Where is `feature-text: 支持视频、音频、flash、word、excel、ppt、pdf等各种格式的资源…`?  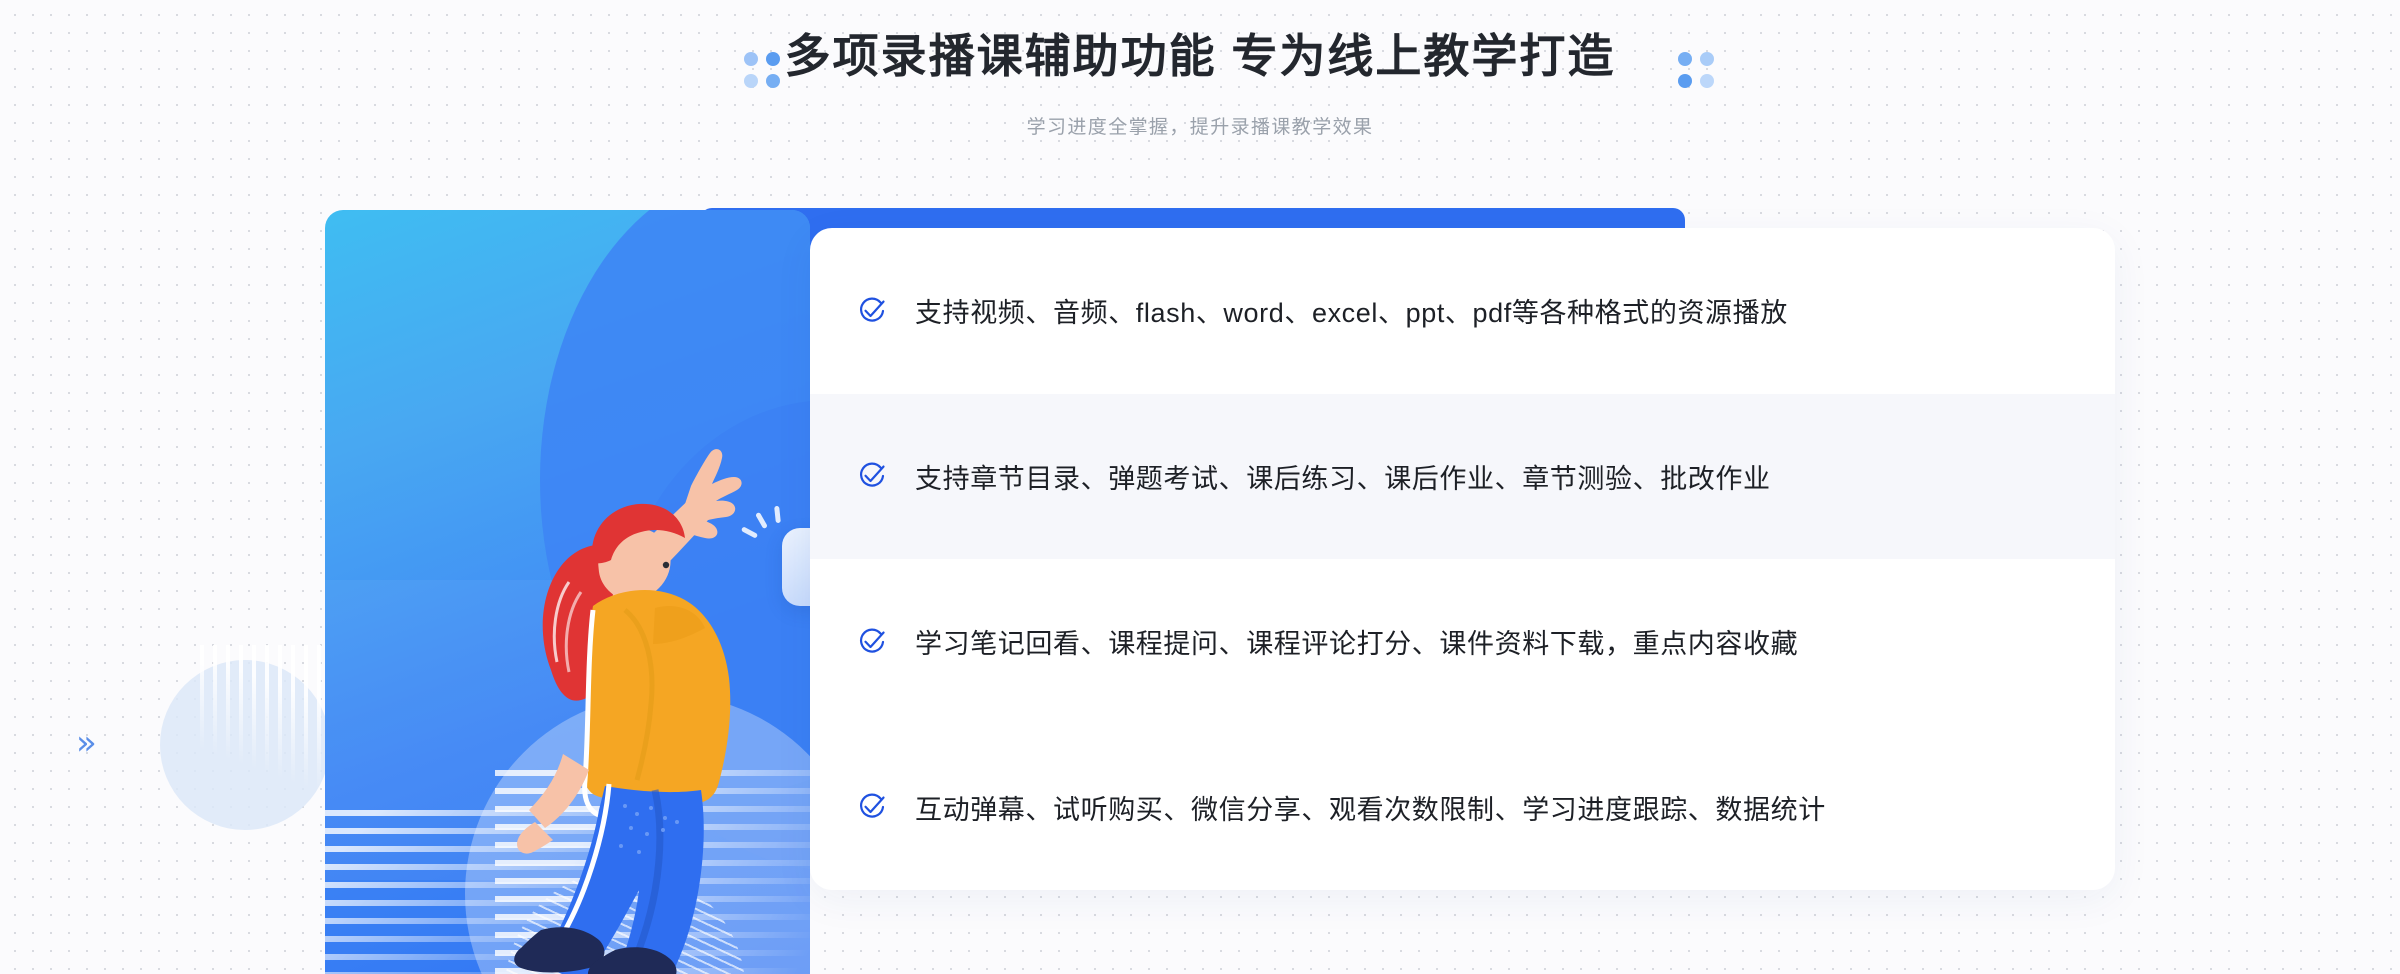 feature-text: 支持视频、音频、flash、word、excel、ppt、pdf等各种格式的资源… is located at coordinates (1351, 313).